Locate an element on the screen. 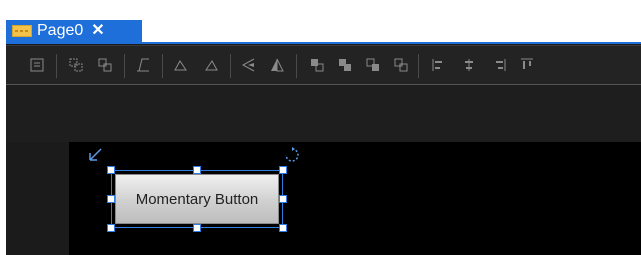  properties-icon is located at coordinates (37, 65).